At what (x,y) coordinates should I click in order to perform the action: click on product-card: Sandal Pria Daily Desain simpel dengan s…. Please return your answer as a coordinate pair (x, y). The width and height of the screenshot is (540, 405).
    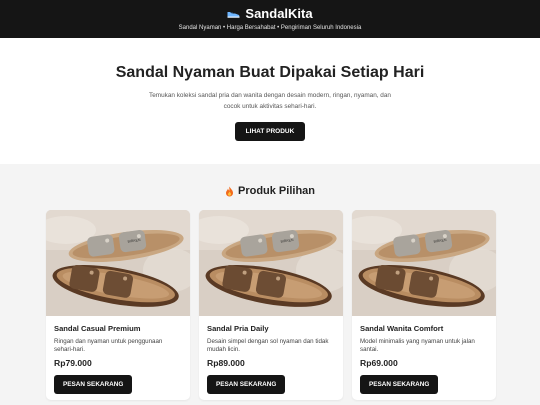
    Looking at the image, I should click on (271, 305).